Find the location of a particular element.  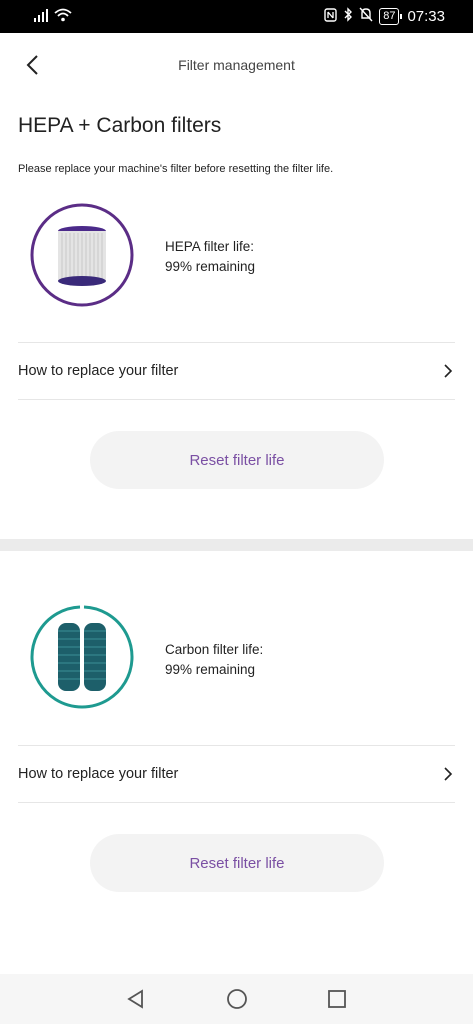

home-circle-icon is located at coordinates (237, 999).